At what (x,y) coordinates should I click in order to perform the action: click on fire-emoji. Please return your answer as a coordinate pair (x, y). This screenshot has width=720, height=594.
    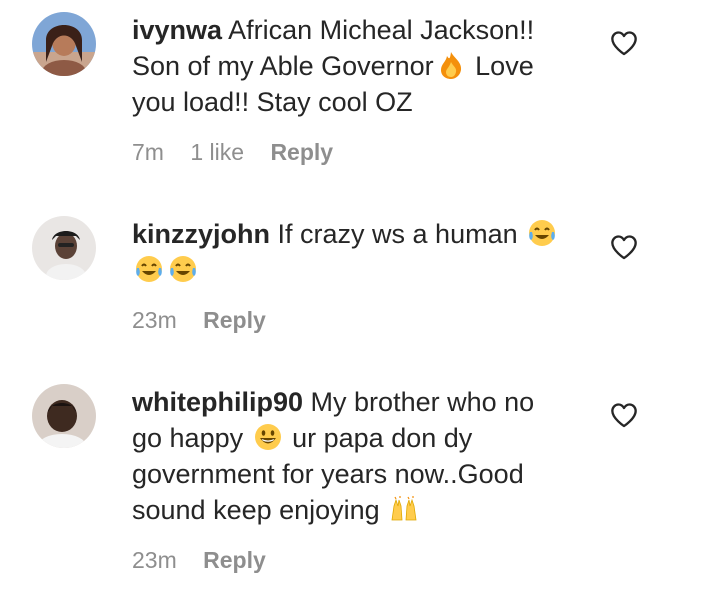
    Looking at the image, I should click on (451, 65).